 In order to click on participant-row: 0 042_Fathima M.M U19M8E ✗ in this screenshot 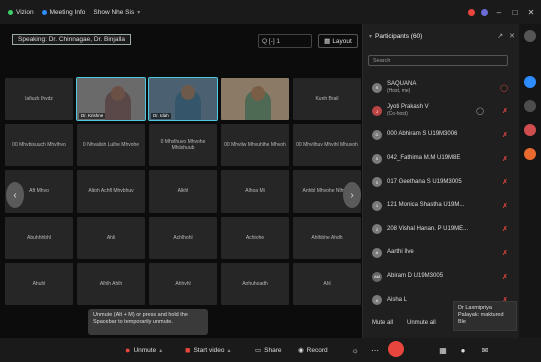, I will do `click(441, 159)`.